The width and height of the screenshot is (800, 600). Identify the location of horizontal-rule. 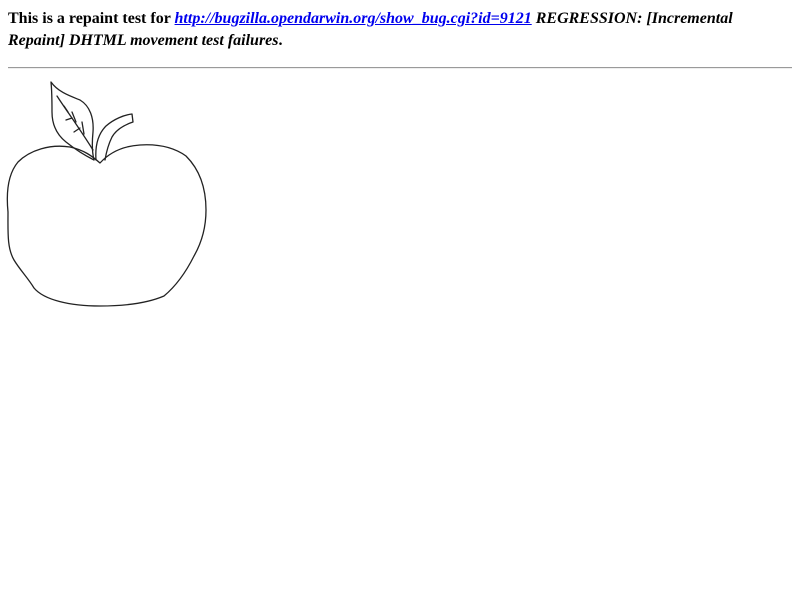
(400, 68).